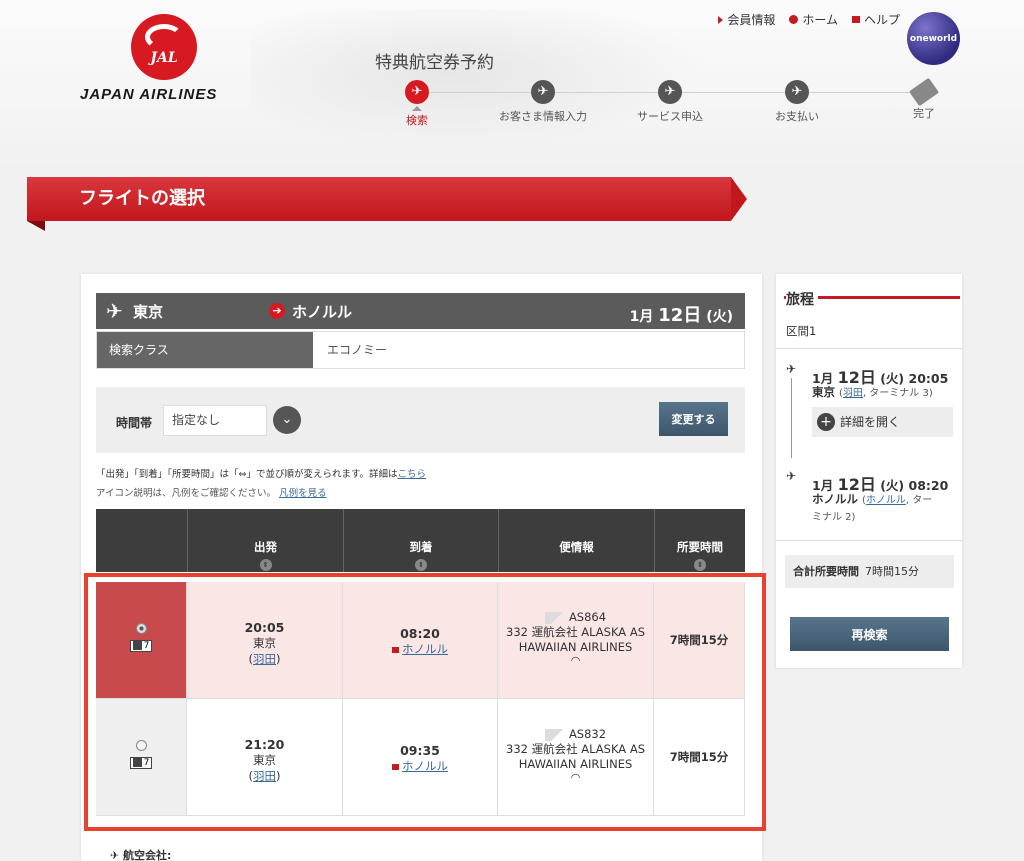 The width and height of the screenshot is (1024, 861). What do you see at coordinates (215, 420) in the screenshot?
I see `time-select: 指定なし` at bounding box center [215, 420].